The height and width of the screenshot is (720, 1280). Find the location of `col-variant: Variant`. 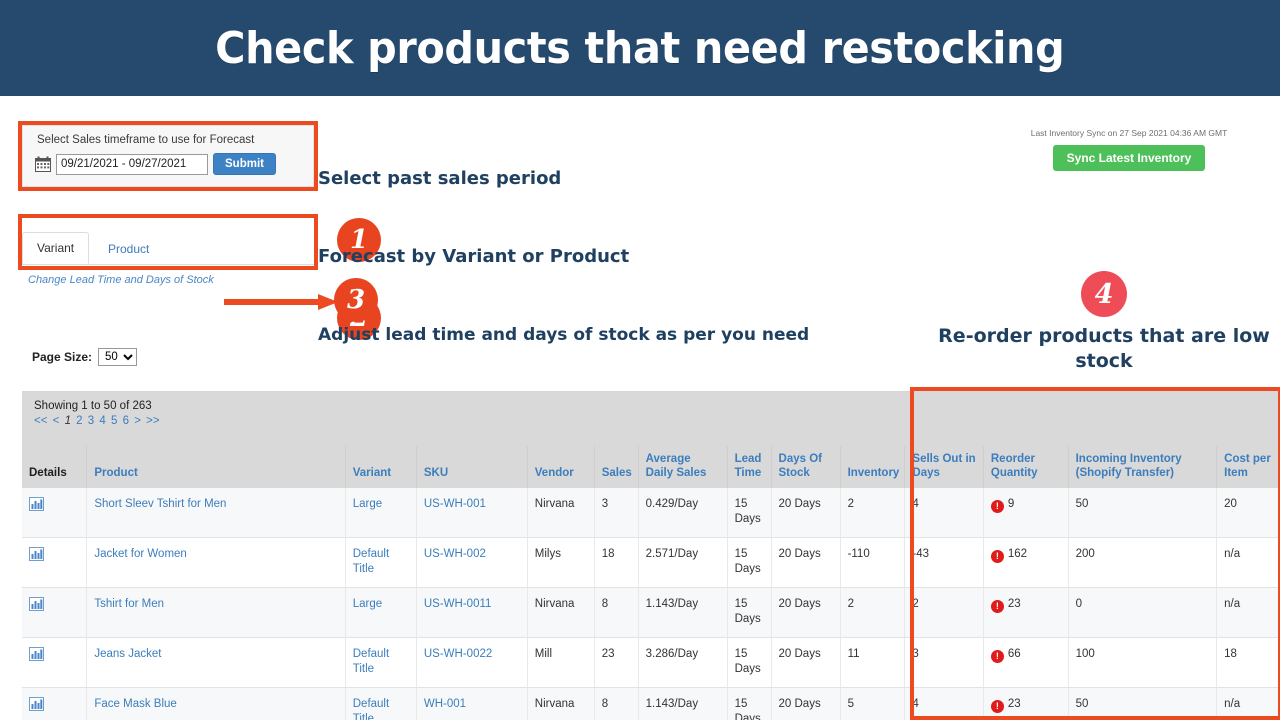

col-variant: Variant is located at coordinates (381, 467).